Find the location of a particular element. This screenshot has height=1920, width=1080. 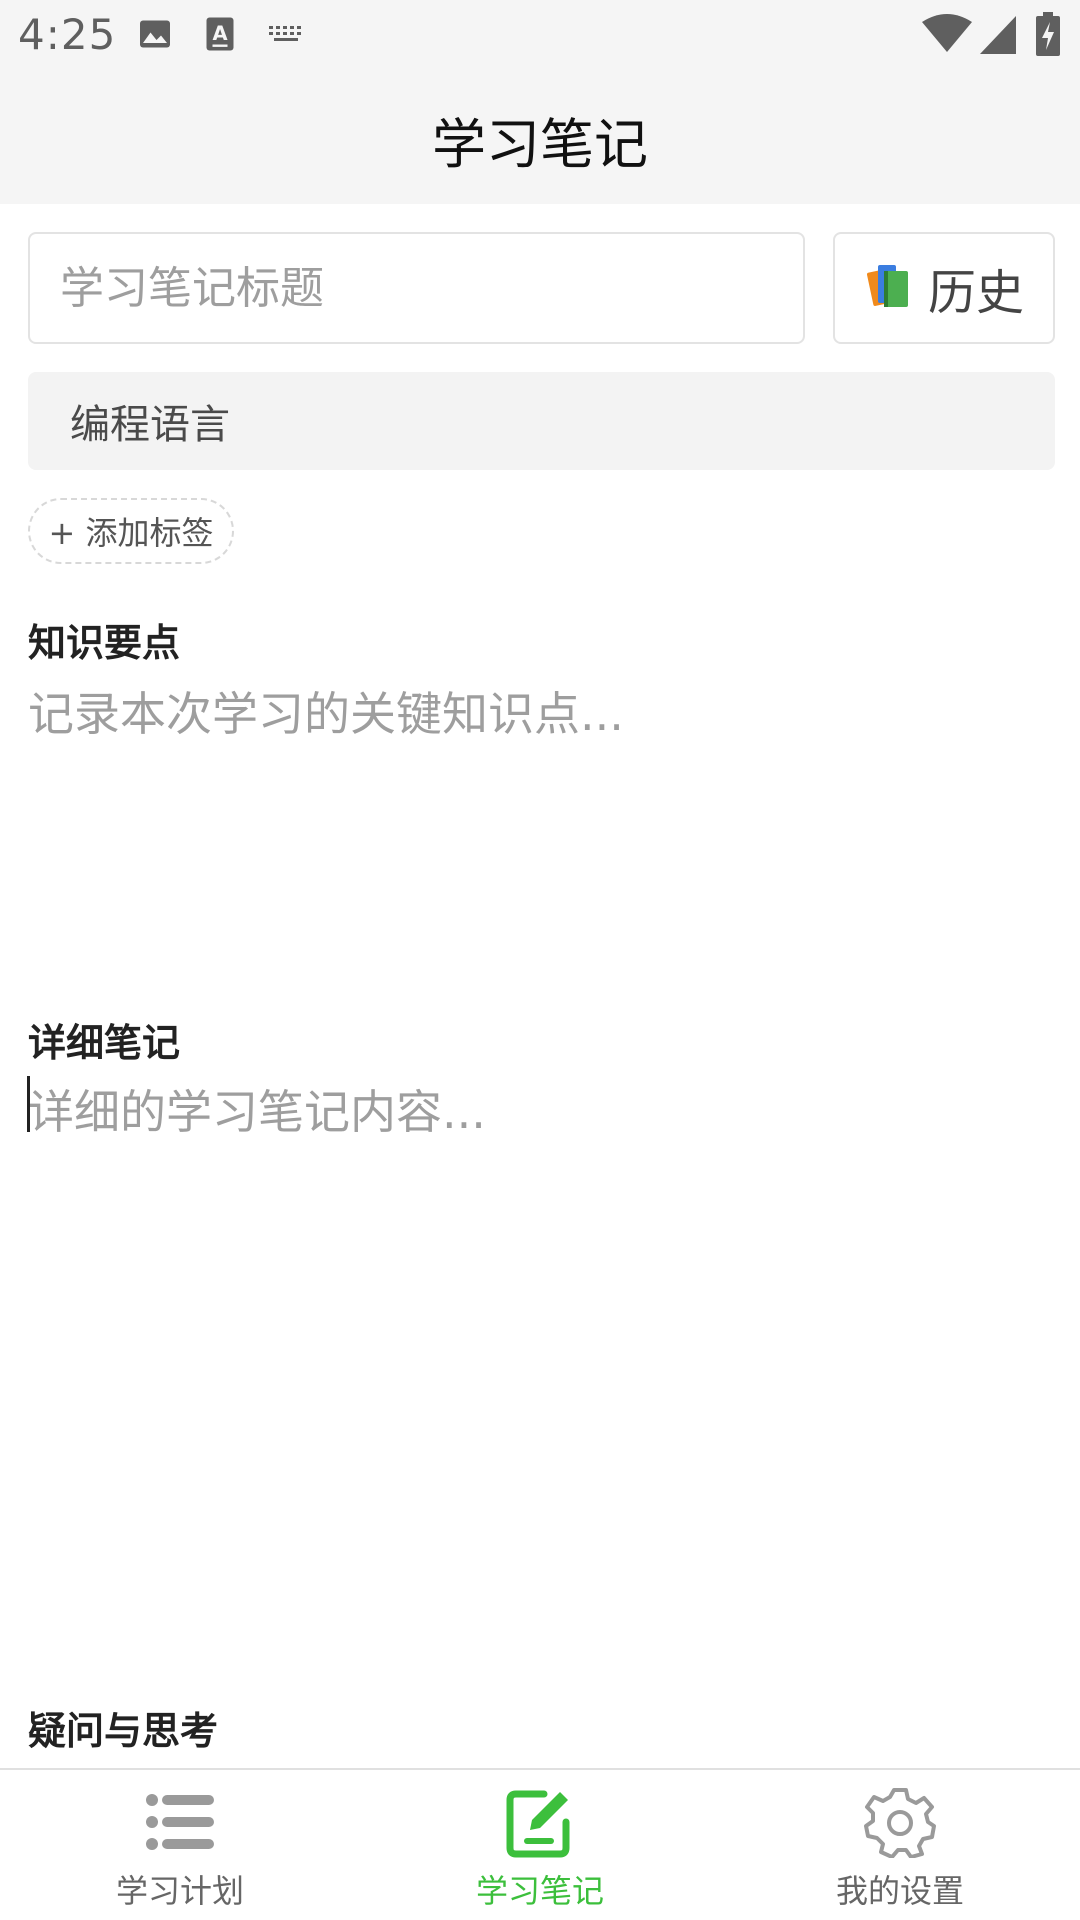

category-select: 编程语言 is located at coordinates (541, 421).